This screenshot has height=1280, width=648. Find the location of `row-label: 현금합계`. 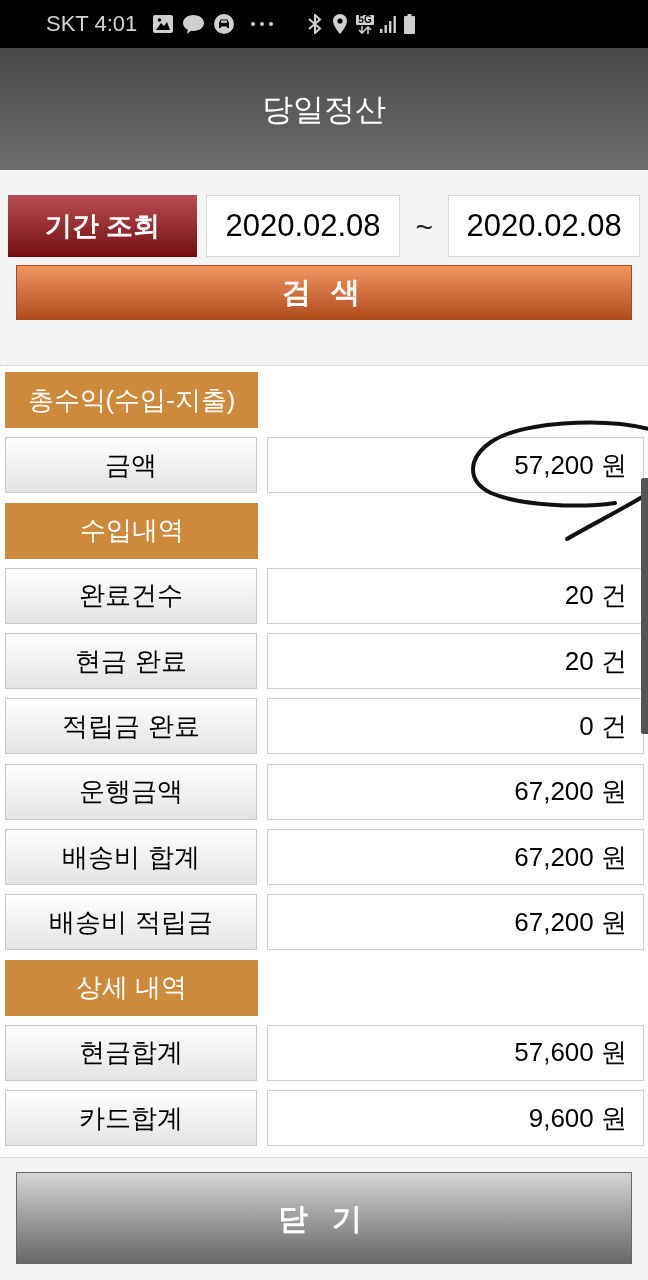

row-label: 현금합계 is located at coordinates (131, 1052).